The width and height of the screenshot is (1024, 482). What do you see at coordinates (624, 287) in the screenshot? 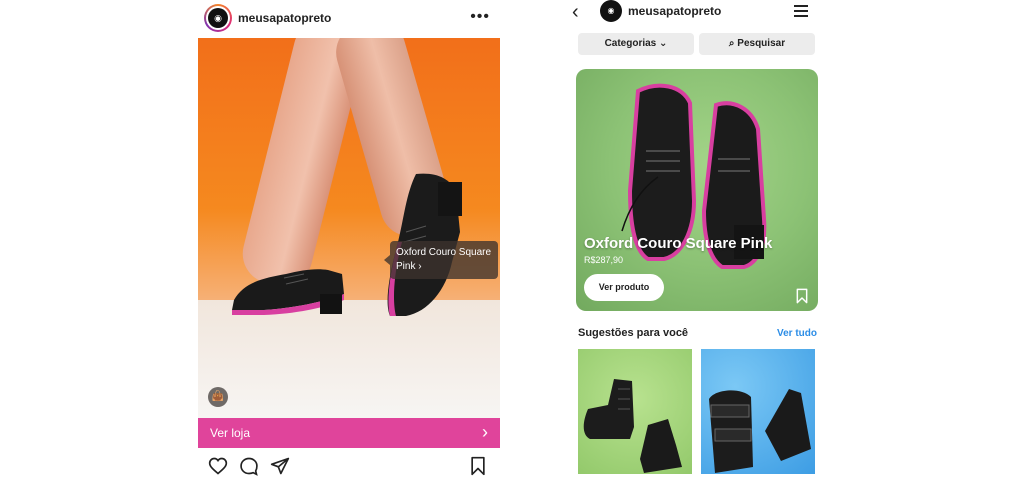
I see `view-product-button: Ver produto` at bounding box center [624, 287].